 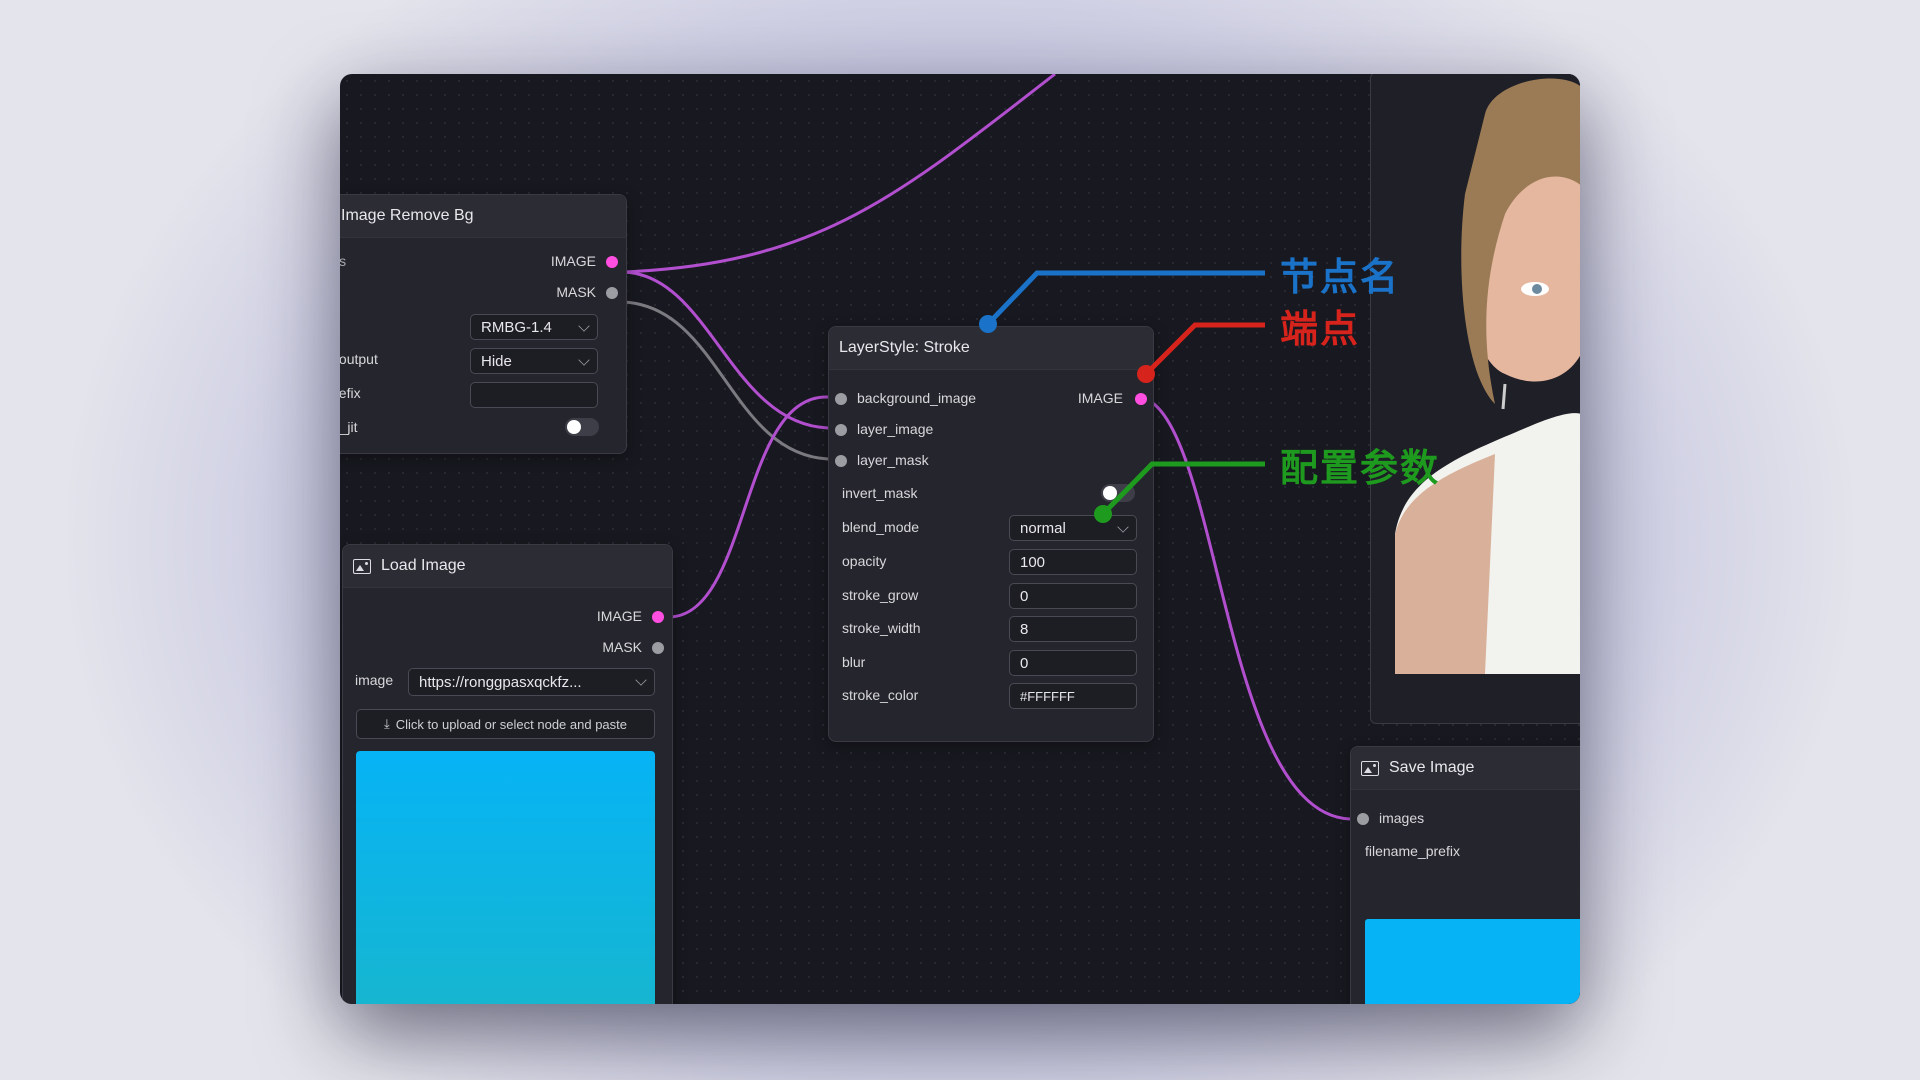 What do you see at coordinates (1122, 396) in the screenshot?
I see `annotation-callouts` at bounding box center [1122, 396].